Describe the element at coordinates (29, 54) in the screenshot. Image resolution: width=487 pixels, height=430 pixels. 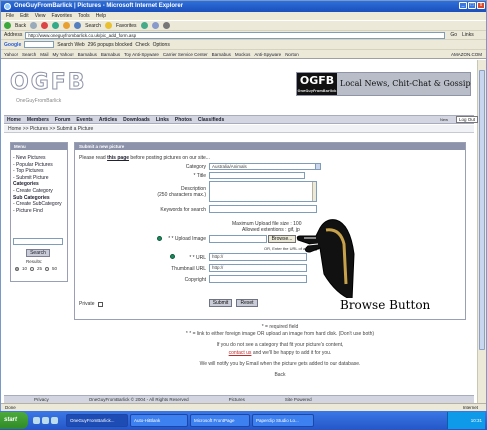
I see `links-item: Search` at that location.